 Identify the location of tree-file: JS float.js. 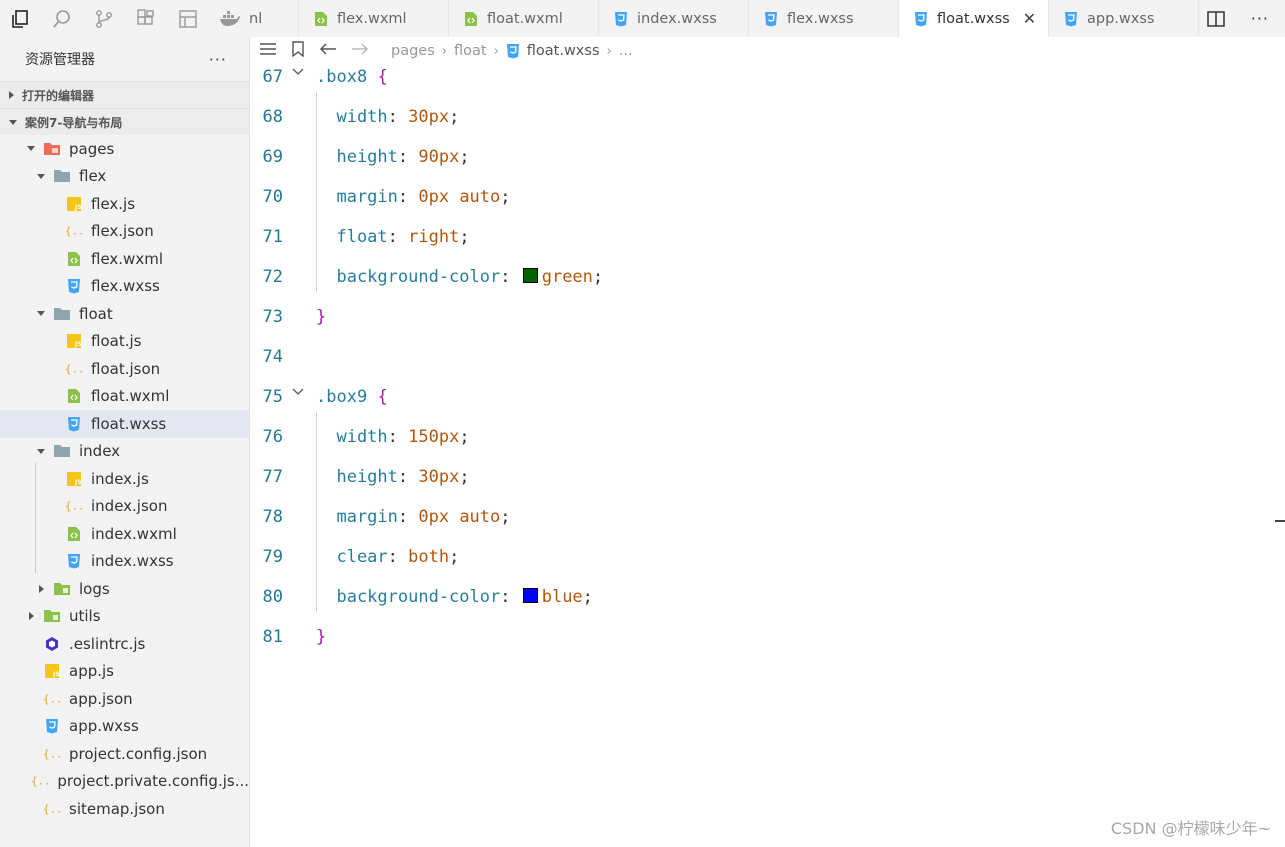
(124, 342).